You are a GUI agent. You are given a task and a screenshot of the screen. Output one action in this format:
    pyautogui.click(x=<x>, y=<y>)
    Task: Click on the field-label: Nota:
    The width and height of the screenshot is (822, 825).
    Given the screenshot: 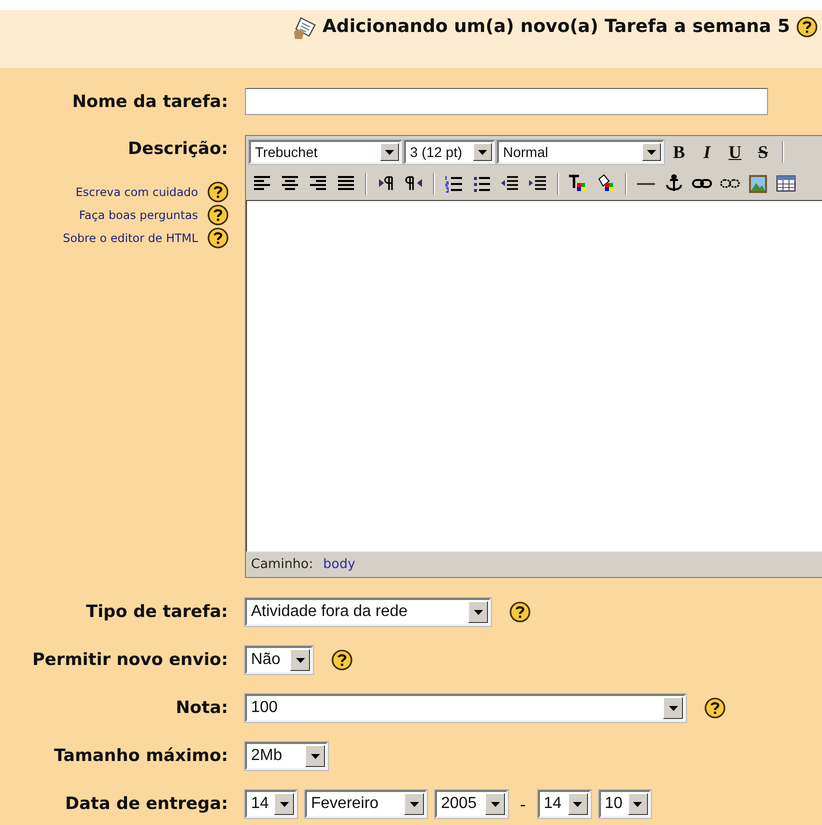 What is the action you would take?
    pyautogui.click(x=201, y=708)
    